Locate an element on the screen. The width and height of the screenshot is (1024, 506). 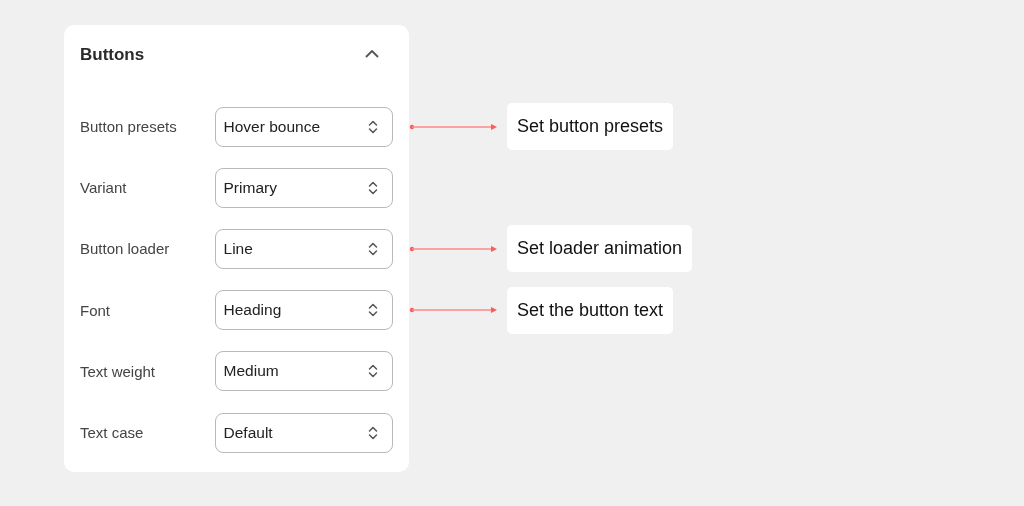
field-label: Button presets is located at coordinates (129, 127).